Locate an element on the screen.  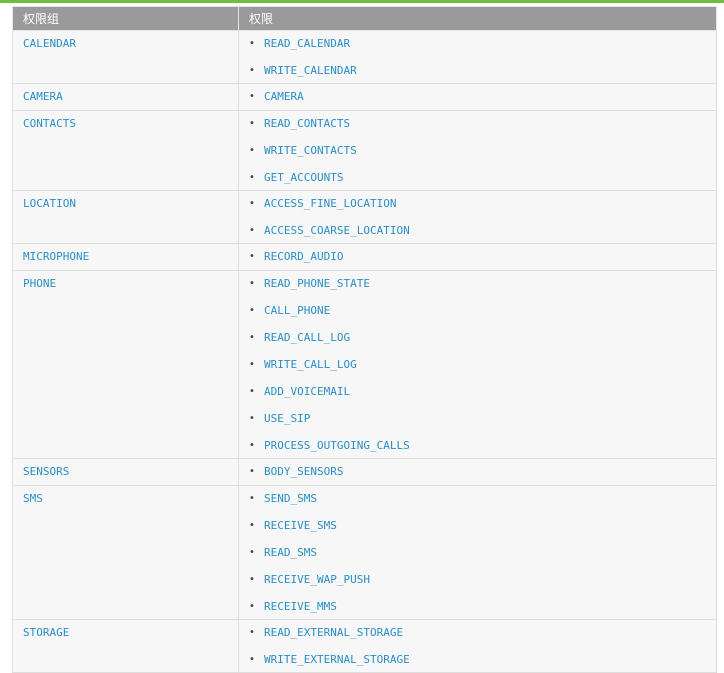
permission-list: • BODY_SENSORS is located at coordinates (477, 471).